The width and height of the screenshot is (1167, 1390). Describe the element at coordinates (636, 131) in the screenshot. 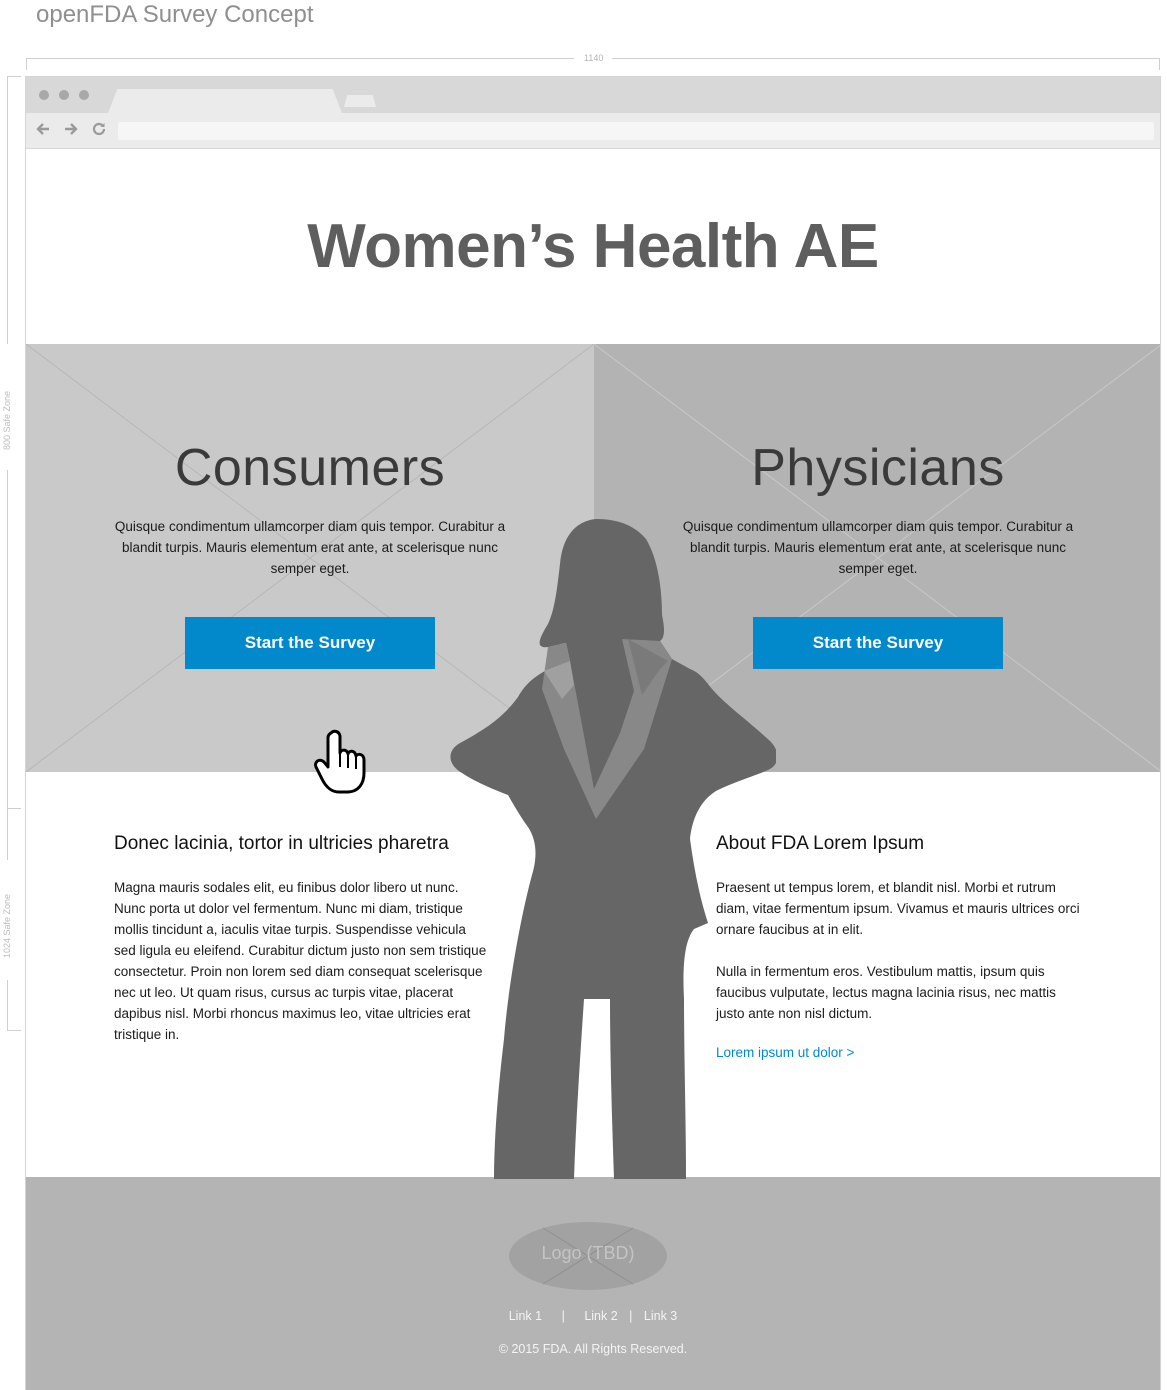

I see `address-bar` at that location.